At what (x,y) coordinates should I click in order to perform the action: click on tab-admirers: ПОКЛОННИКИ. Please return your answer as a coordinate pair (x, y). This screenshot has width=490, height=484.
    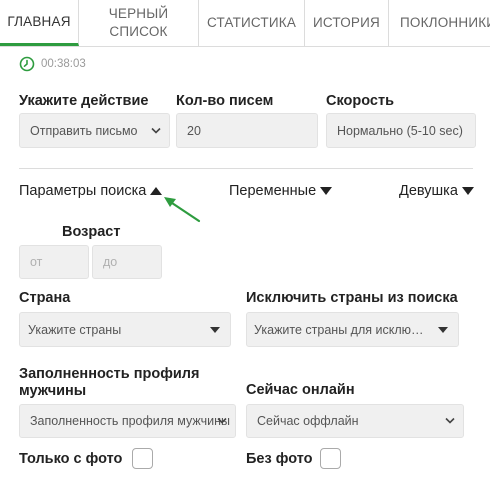
    Looking at the image, I should click on (439, 23).